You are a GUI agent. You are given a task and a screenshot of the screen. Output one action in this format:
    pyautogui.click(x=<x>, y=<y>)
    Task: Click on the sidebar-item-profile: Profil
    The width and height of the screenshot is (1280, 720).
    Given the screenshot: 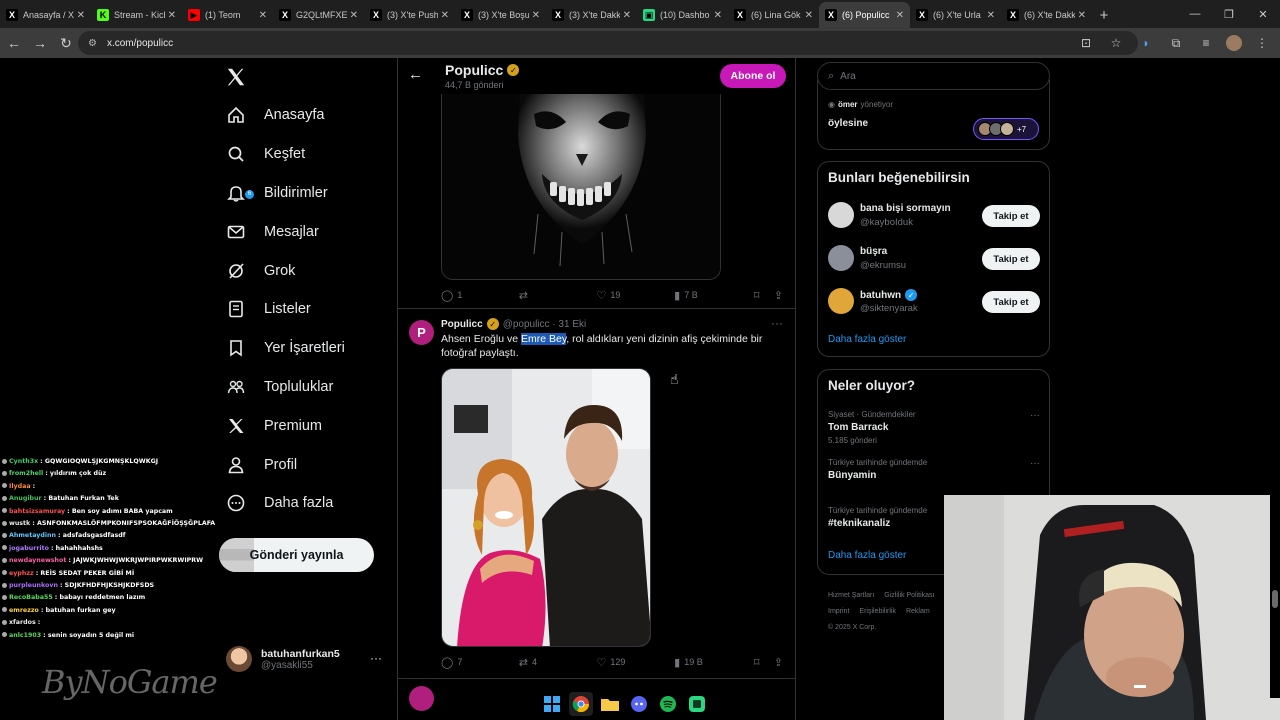 What is the action you would take?
    pyautogui.click(x=306, y=464)
    